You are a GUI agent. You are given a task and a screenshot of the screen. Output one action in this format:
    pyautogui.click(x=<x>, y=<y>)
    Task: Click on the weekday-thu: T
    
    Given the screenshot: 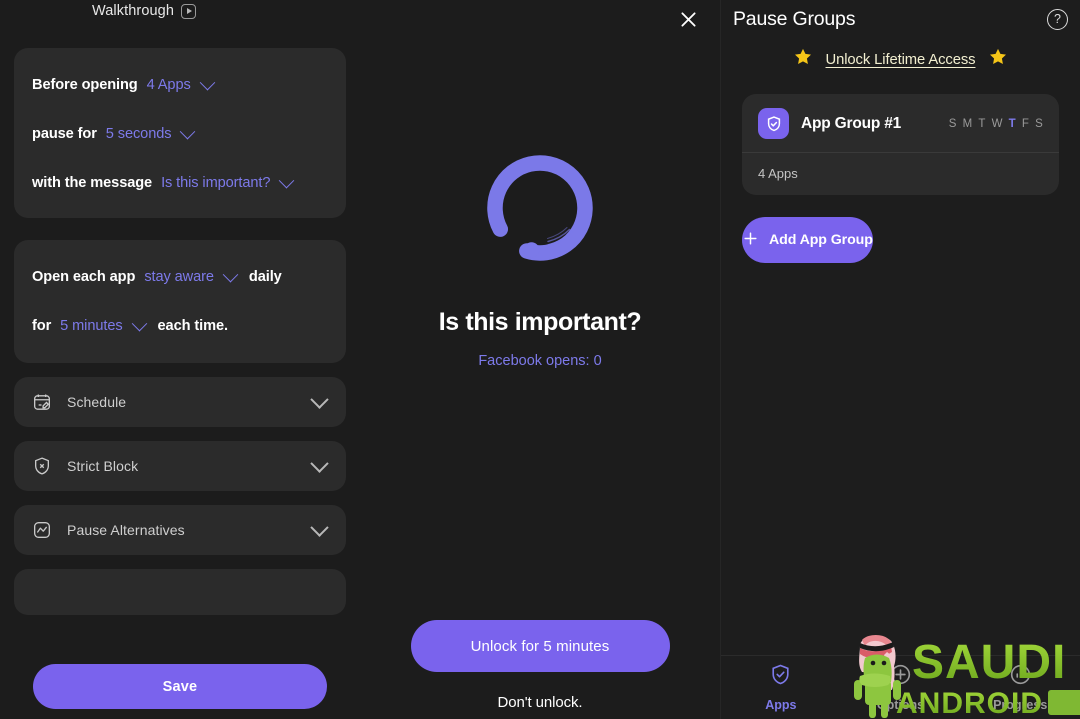 What is the action you would take?
    pyautogui.click(x=1012, y=123)
    